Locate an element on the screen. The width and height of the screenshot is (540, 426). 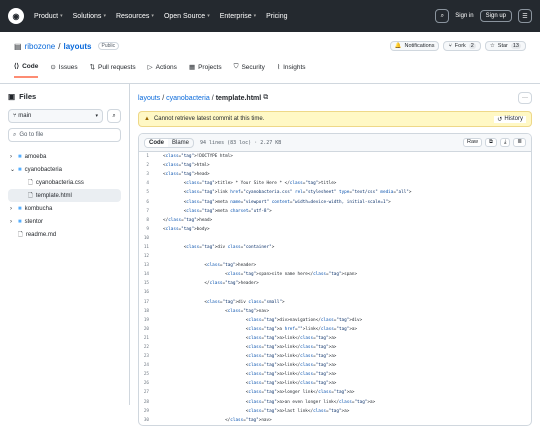
code-text: </class="tag">head> is located at coordinates (188, 220).